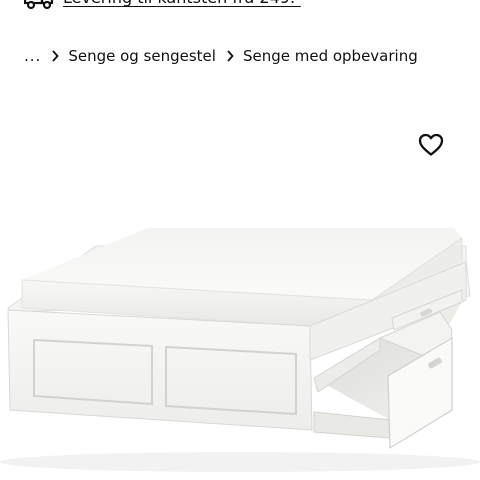 This screenshot has height=480, width=480. I want to click on breadcrumb-item-senge-og-sengestel: Senge og sengestel, so click(142, 56).